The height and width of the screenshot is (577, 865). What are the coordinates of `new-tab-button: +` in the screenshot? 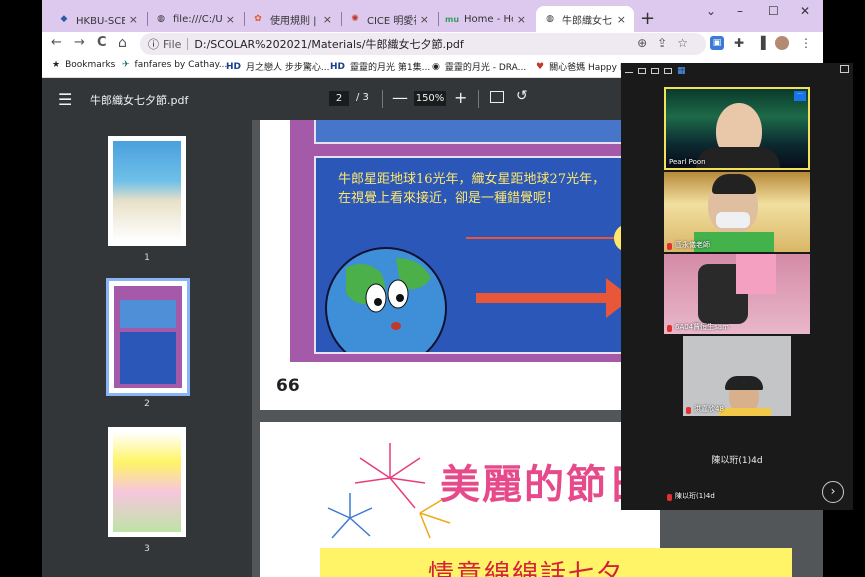 It's located at (647, 18).